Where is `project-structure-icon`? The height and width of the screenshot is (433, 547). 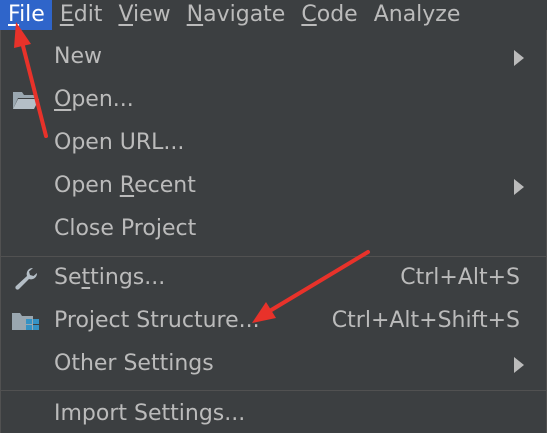 project-structure-icon is located at coordinates (26, 321).